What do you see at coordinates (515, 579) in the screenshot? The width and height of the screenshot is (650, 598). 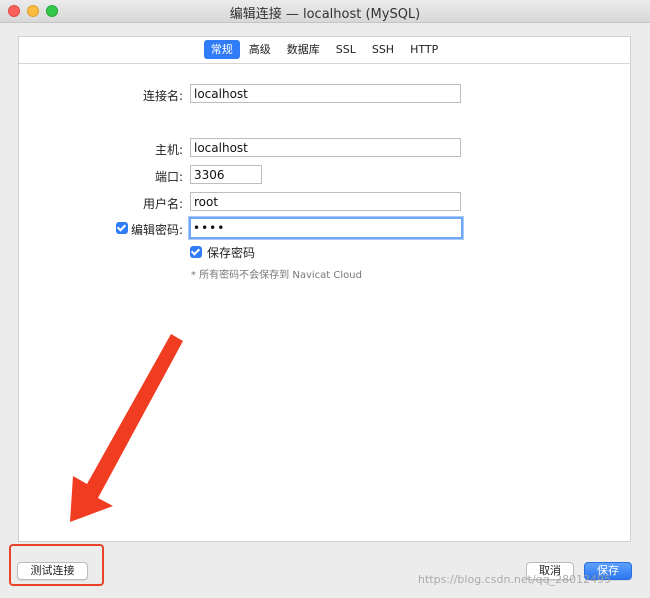 I see `watermark: https://blog.csdn.net/qq_28012495` at bounding box center [515, 579].